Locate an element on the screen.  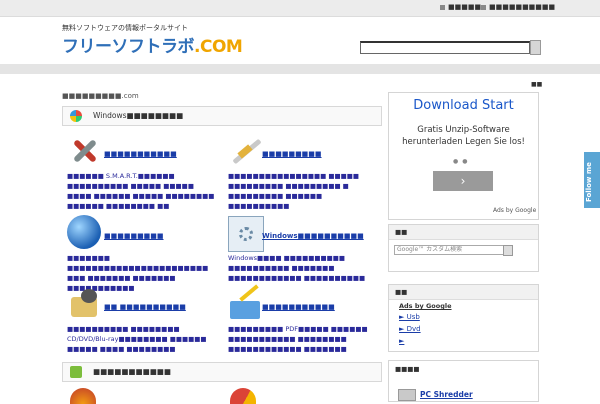
top-link-2: ■■■■■■■■■■ is located at coordinates (518, 7).